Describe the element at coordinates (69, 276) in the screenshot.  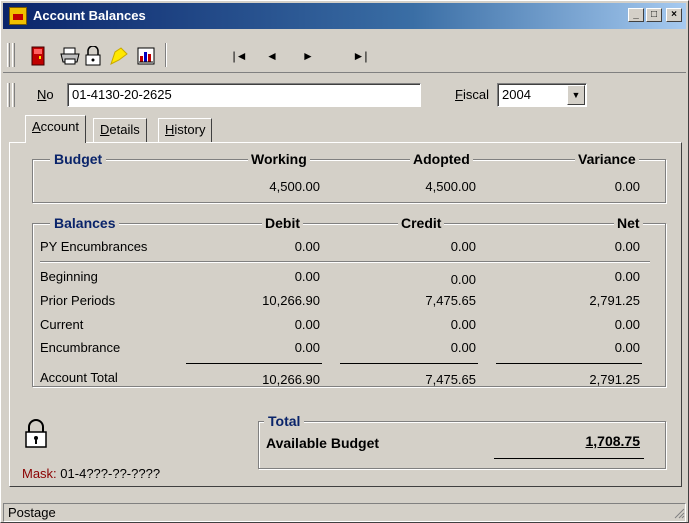
I see `row-label: Beginning` at that location.